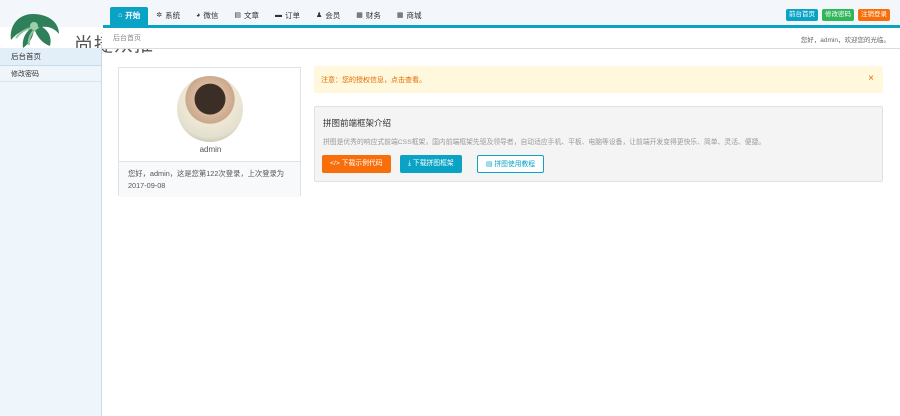 The image size is (900, 416). Describe the element at coordinates (871, 78) in the screenshot. I see `close-icon: ×` at that location.